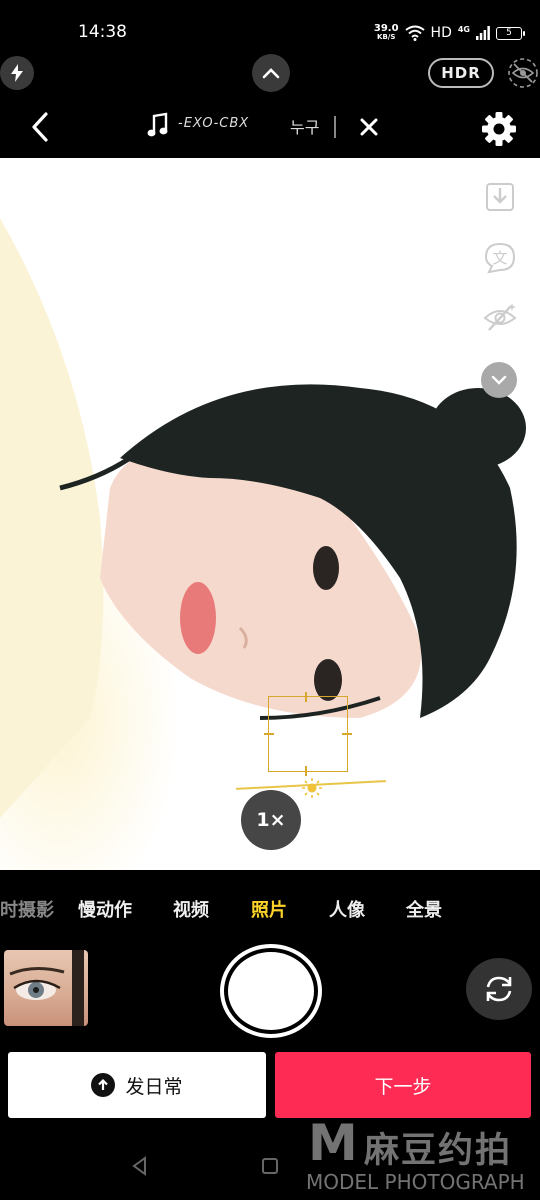 The image size is (540, 1200). I want to click on flip-camera-button, so click(499, 989).